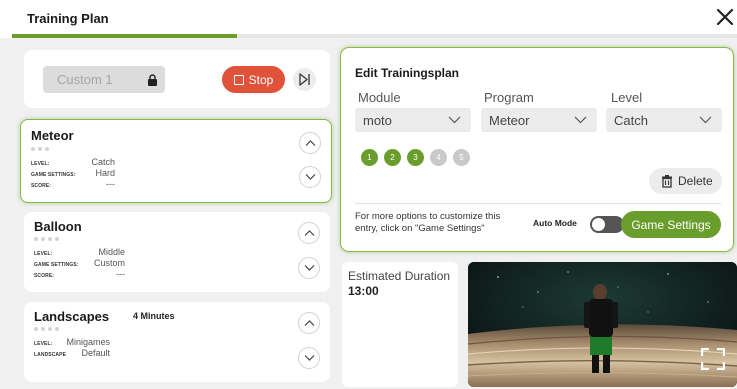 The height and width of the screenshot is (389, 737). I want to click on level-dot: 1, so click(369, 157).